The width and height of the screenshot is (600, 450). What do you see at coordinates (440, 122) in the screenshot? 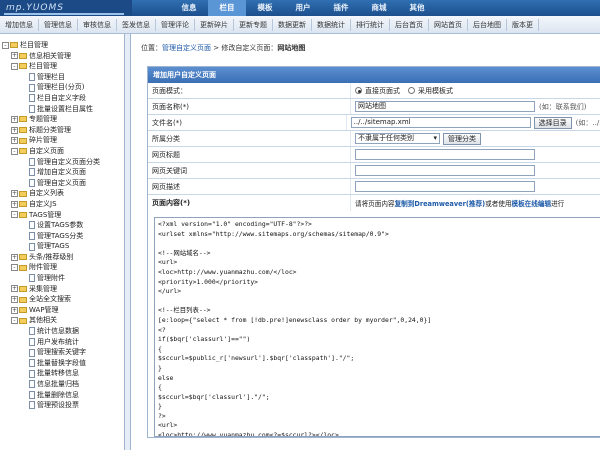
I see `file-name-input: ../../sitemap.xml` at bounding box center [440, 122].